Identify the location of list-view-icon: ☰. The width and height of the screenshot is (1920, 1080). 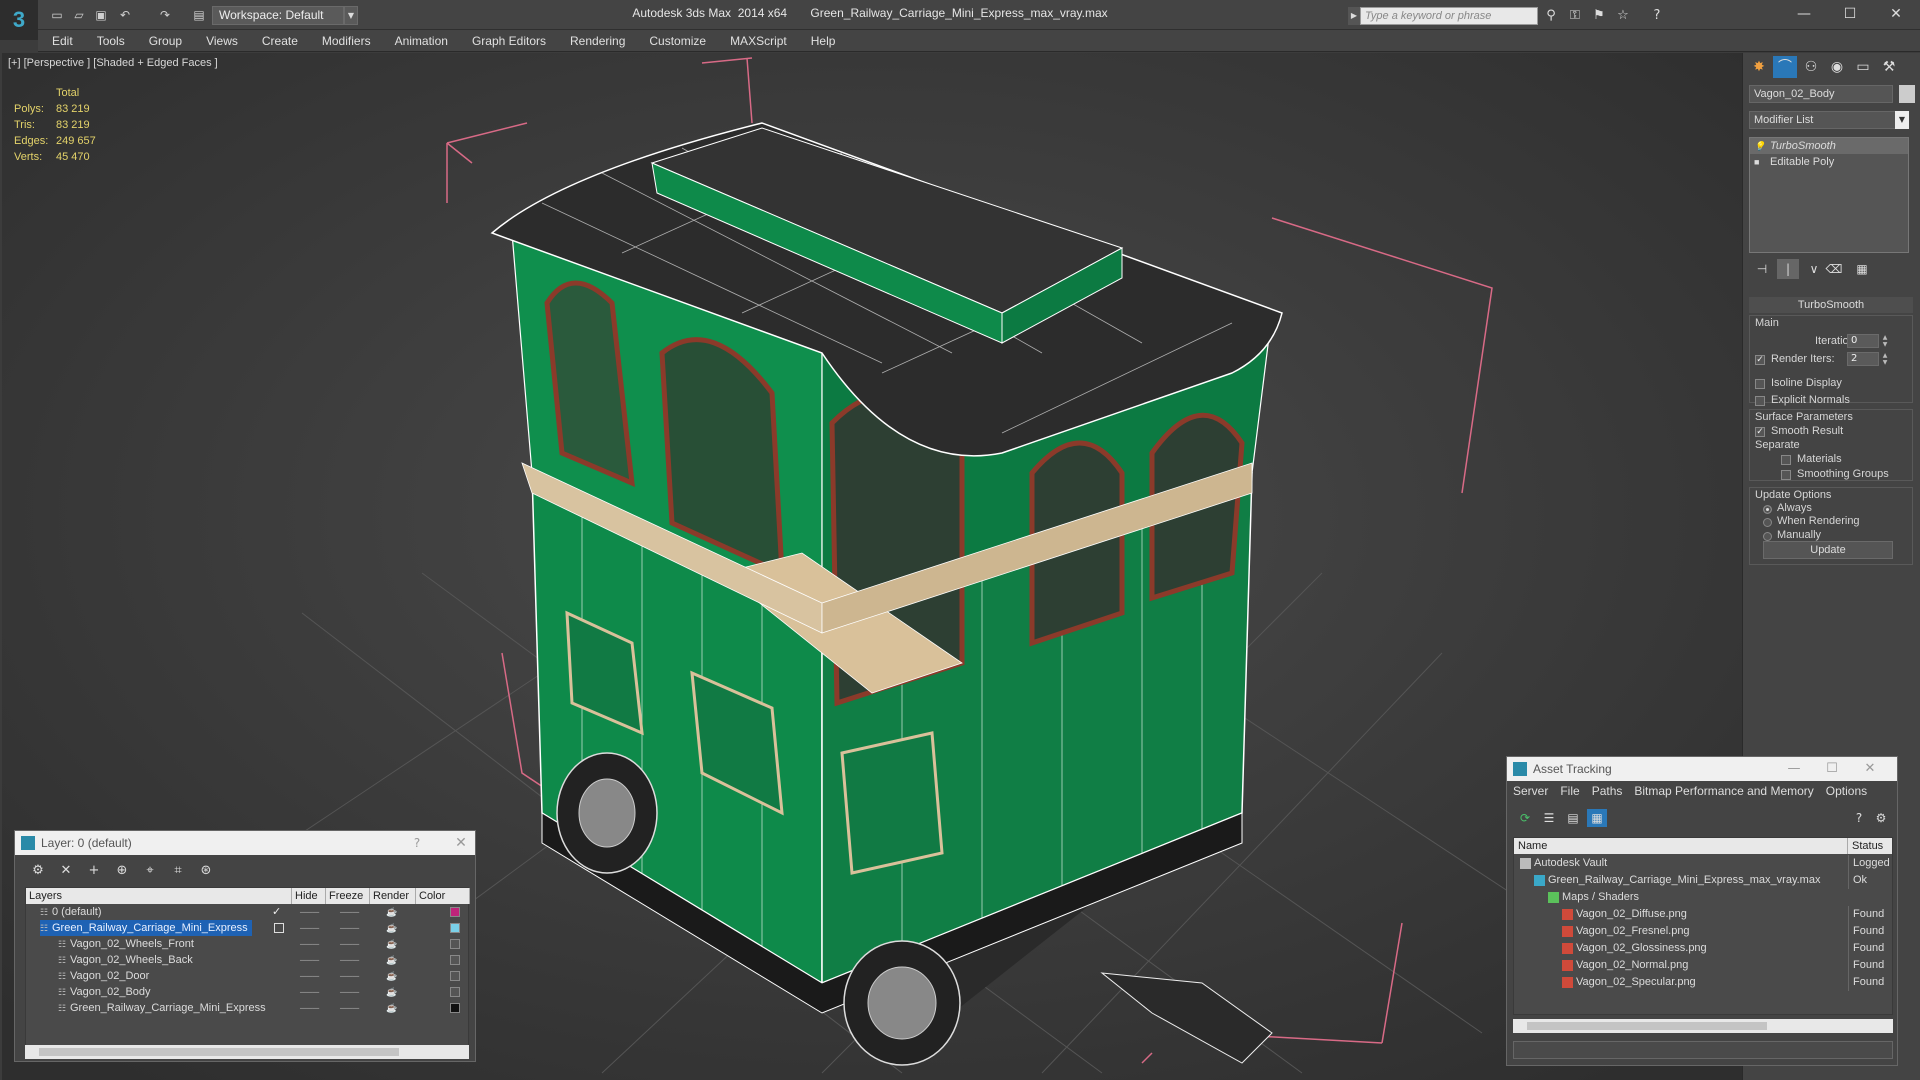
(1549, 818).